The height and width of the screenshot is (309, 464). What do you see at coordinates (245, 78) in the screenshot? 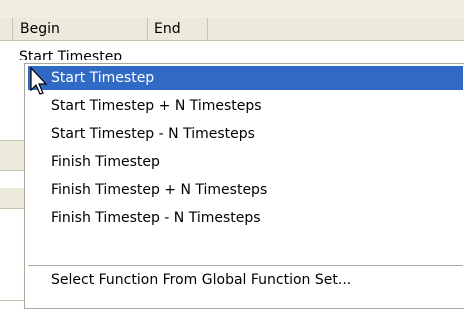
I see `menu-item-start-timestep: Start Timestep` at bounding box center [245, 78].